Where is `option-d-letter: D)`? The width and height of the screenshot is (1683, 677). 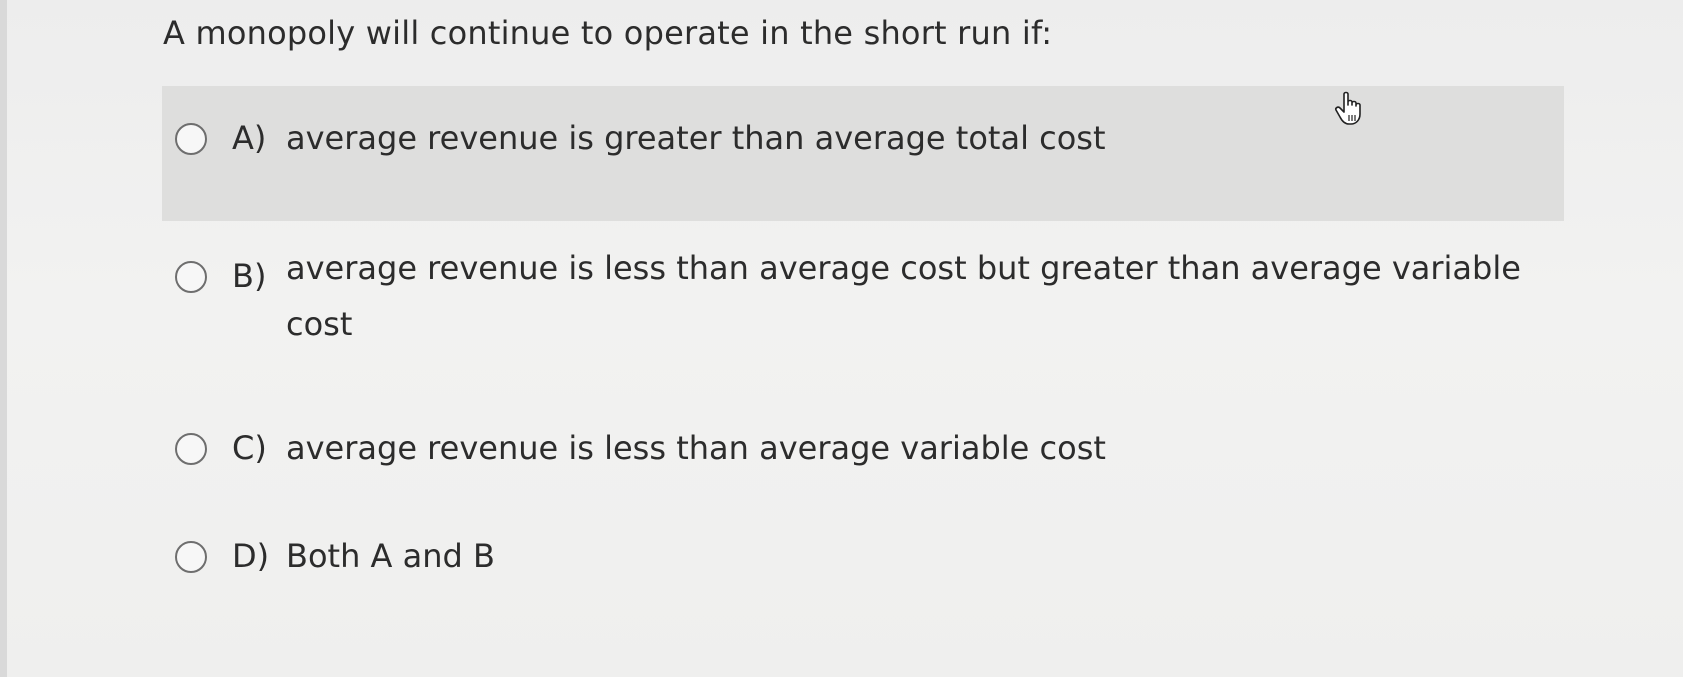
option-d-letter: D) is located at coordinates (251, 556).